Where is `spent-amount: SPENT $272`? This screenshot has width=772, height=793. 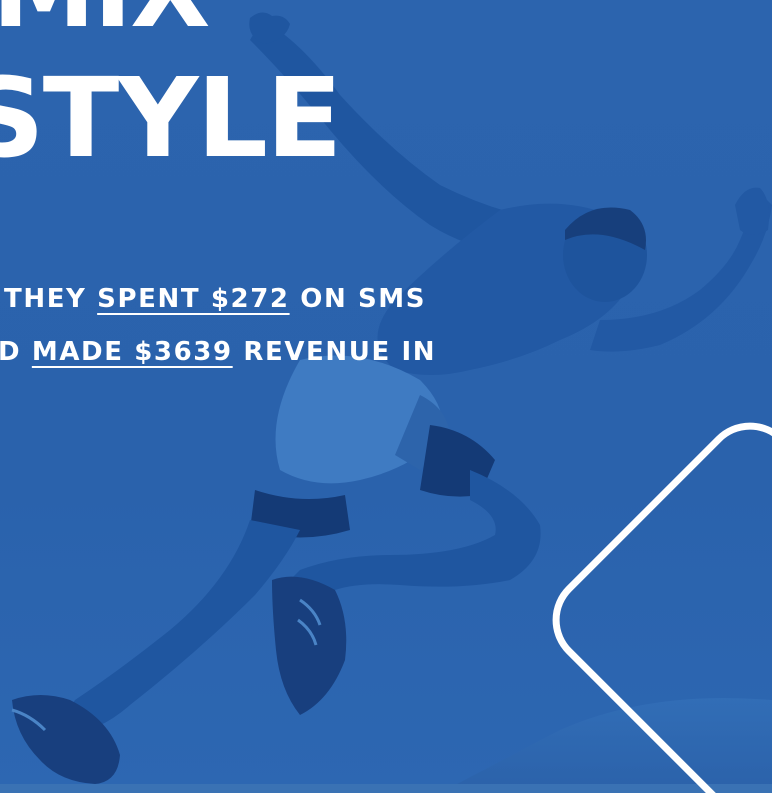
spent-amount: SPENT $272 is located at coordinates (193, 299).